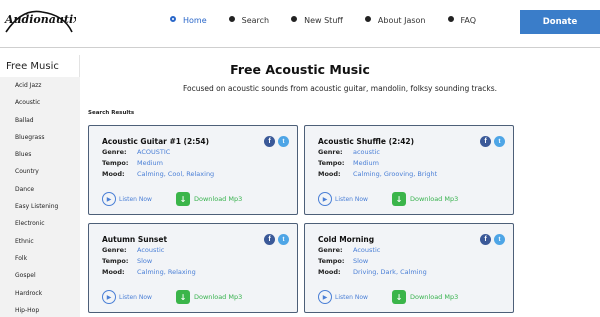 Image resolution: width=600 pixels, height=317 pixels. Describe the element at coordinates (40, 85) in the screenshot. I see `sidebar-item-acid-jazz: Acid Jazz` at that location.